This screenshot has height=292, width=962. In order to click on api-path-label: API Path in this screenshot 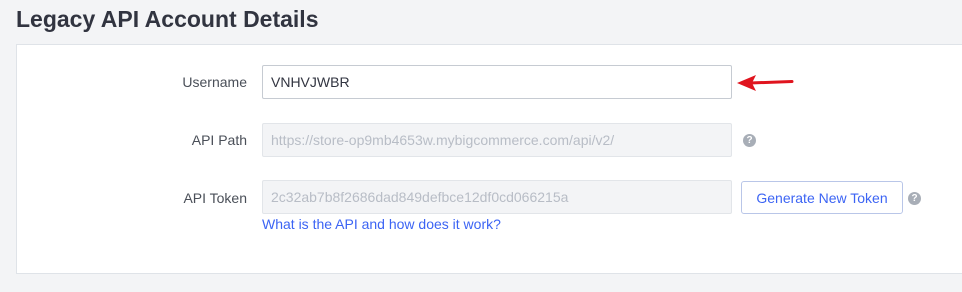, I will do `click(219, 140)`.